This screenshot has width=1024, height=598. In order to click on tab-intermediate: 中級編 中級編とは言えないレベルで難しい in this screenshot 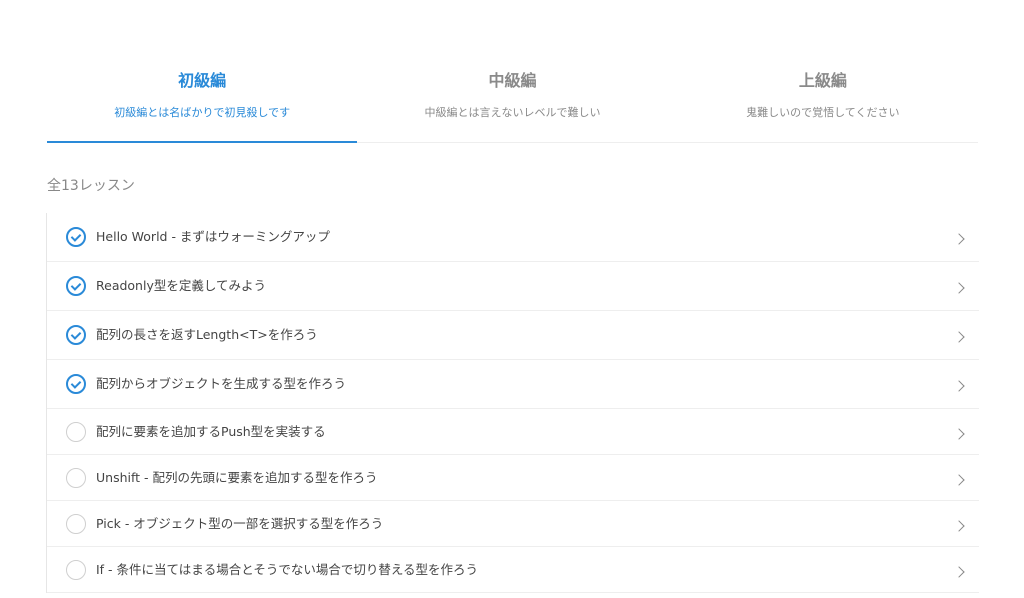, I will do `click(512, 101)`.